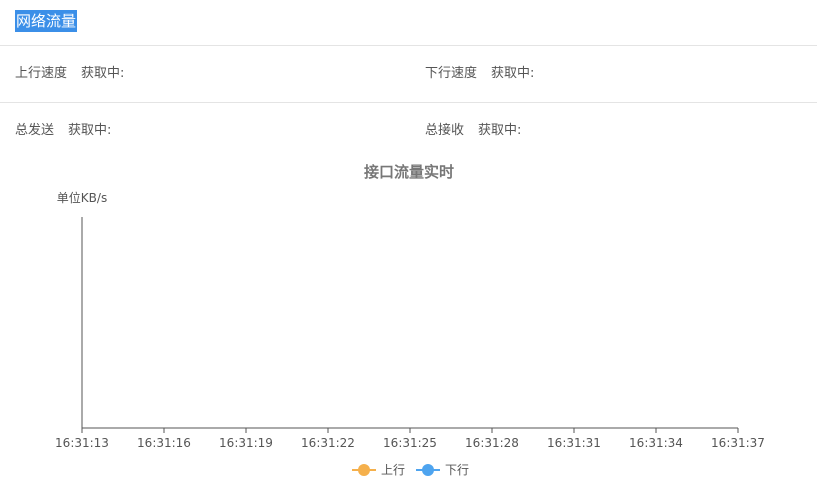 The width and height of the screenshot is (817, 482). Describe the element at coordinates (82, 443) in the screenshot. I see `x-tick-label: 16:31:13` at that location.